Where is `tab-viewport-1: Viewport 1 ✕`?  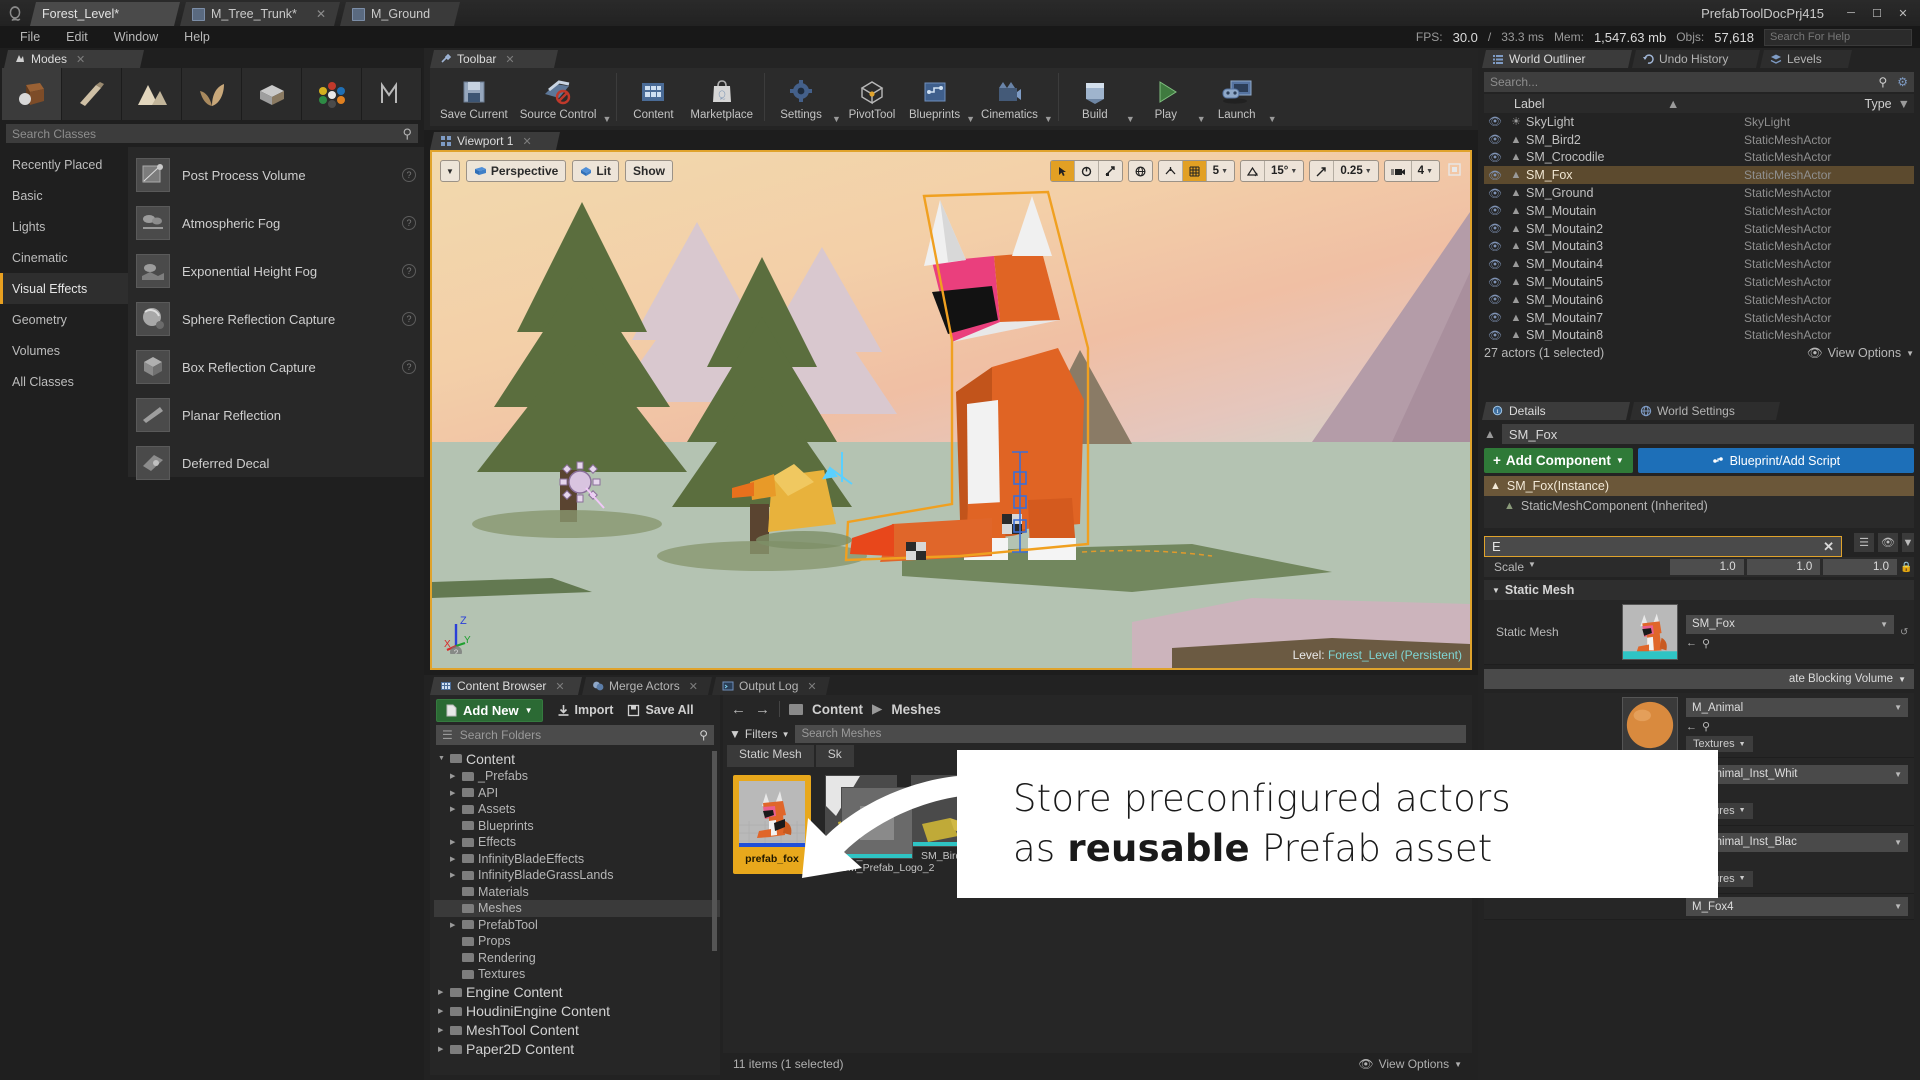 tab-viewport-1: Viewport 1 ✕ is located at coordinates (495, 141).